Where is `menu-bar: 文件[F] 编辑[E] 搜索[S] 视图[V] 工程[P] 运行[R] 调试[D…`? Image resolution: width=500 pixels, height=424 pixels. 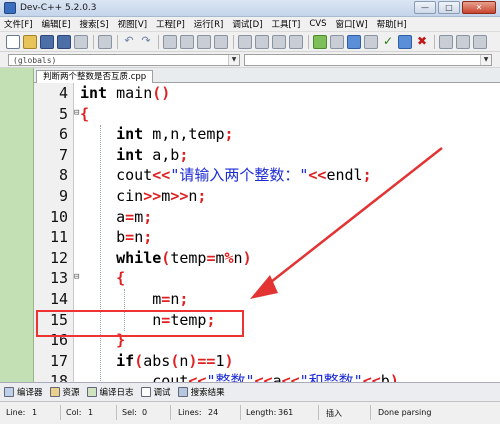 menu-bar: 文件[F] 编辑[E] 搜索[S] 视图[V] 工程[P] 运行[R] 调试[D… is located at coordinates (250, 24).